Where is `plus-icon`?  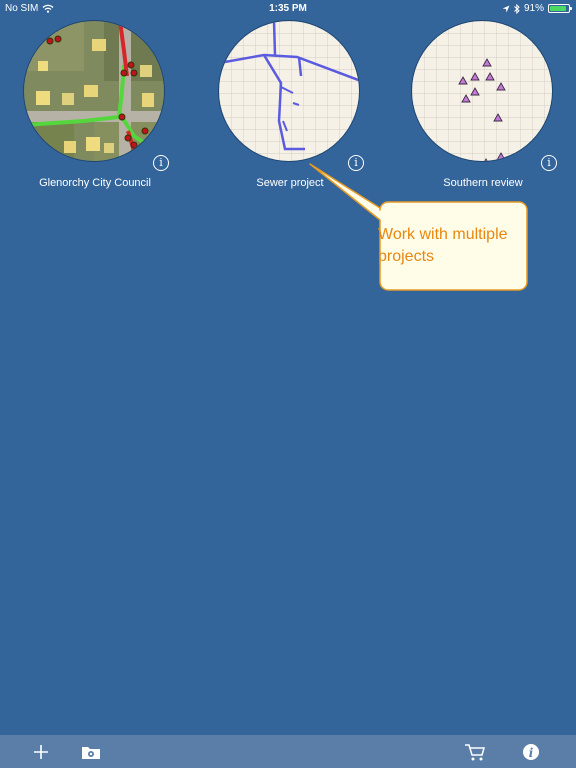
plus-icon is located at coordinates (41, 752).